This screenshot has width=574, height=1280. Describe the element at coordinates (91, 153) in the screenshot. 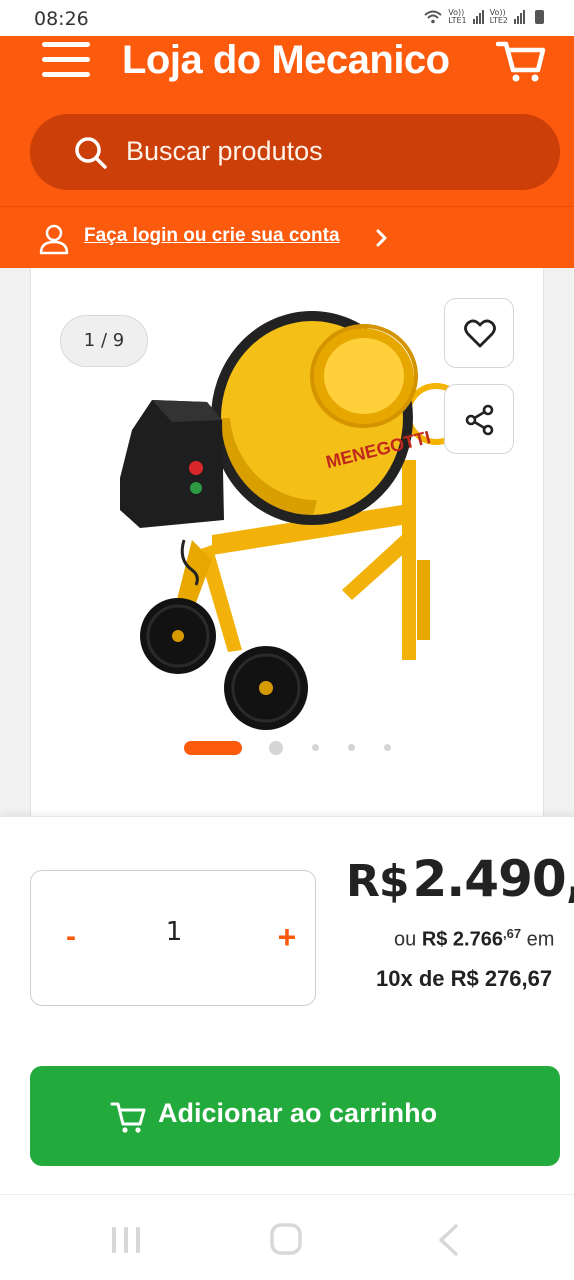

I see `search-icon` at that location.